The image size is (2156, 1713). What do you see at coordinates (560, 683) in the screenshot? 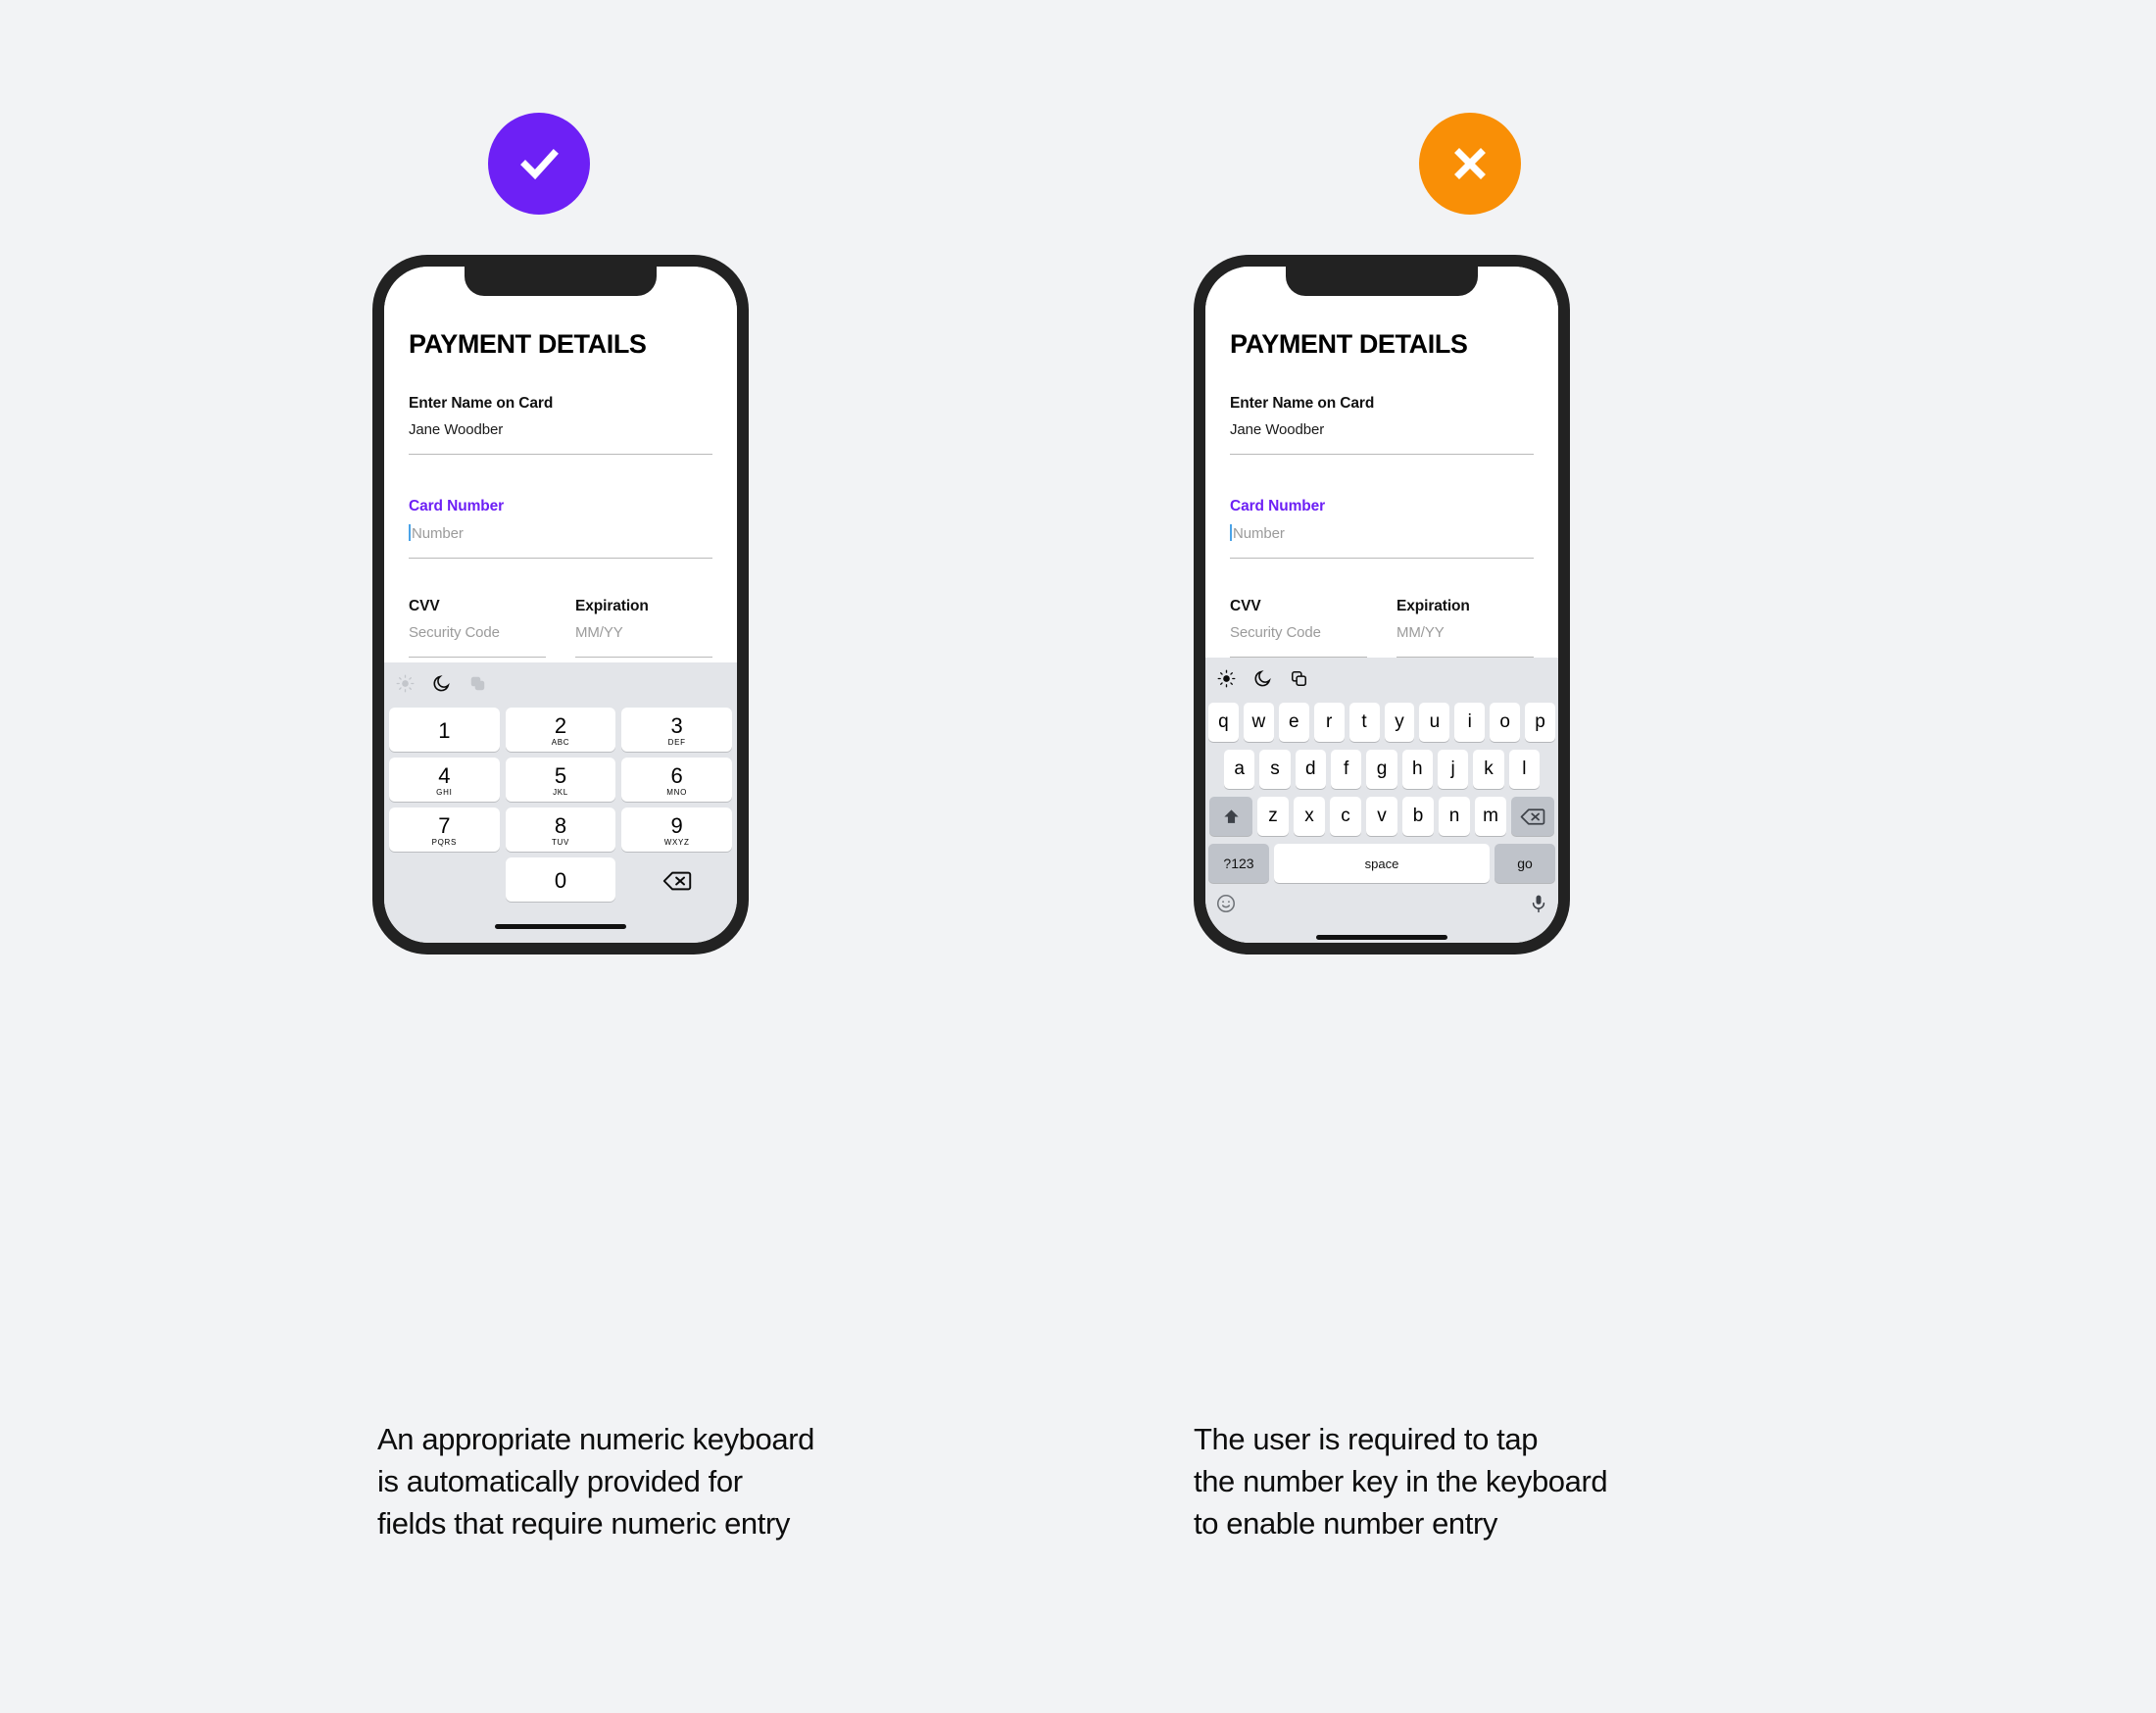
I see `keyboard-toolbar` at bounding box center [560, 683].